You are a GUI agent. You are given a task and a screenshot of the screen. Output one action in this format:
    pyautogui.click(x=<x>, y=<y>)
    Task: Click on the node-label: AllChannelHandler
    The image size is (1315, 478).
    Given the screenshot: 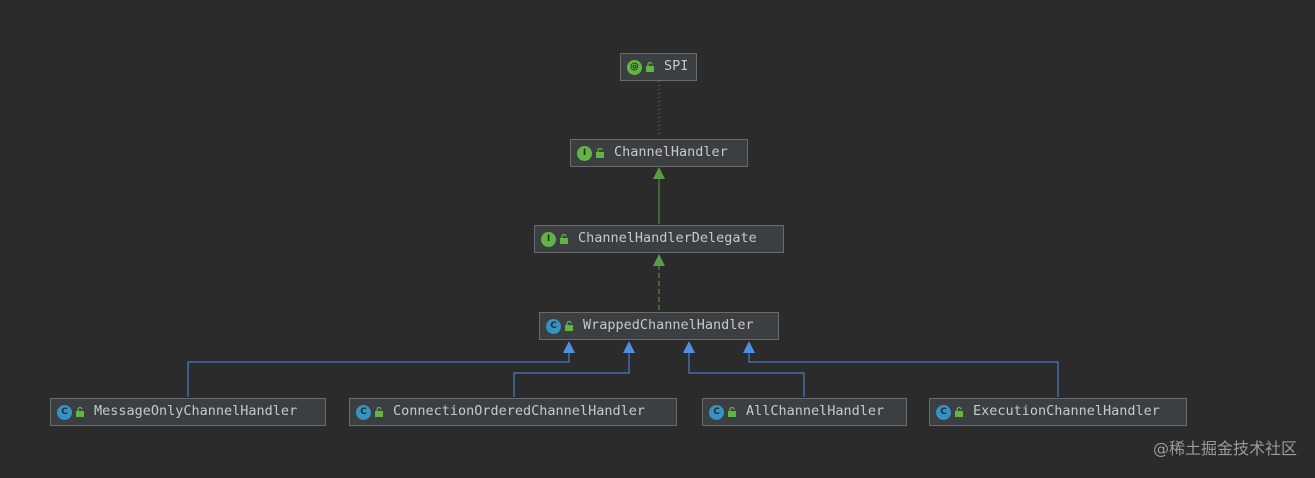 What is the action you would take?
    pyautogui.click(x=815, y=411)
    